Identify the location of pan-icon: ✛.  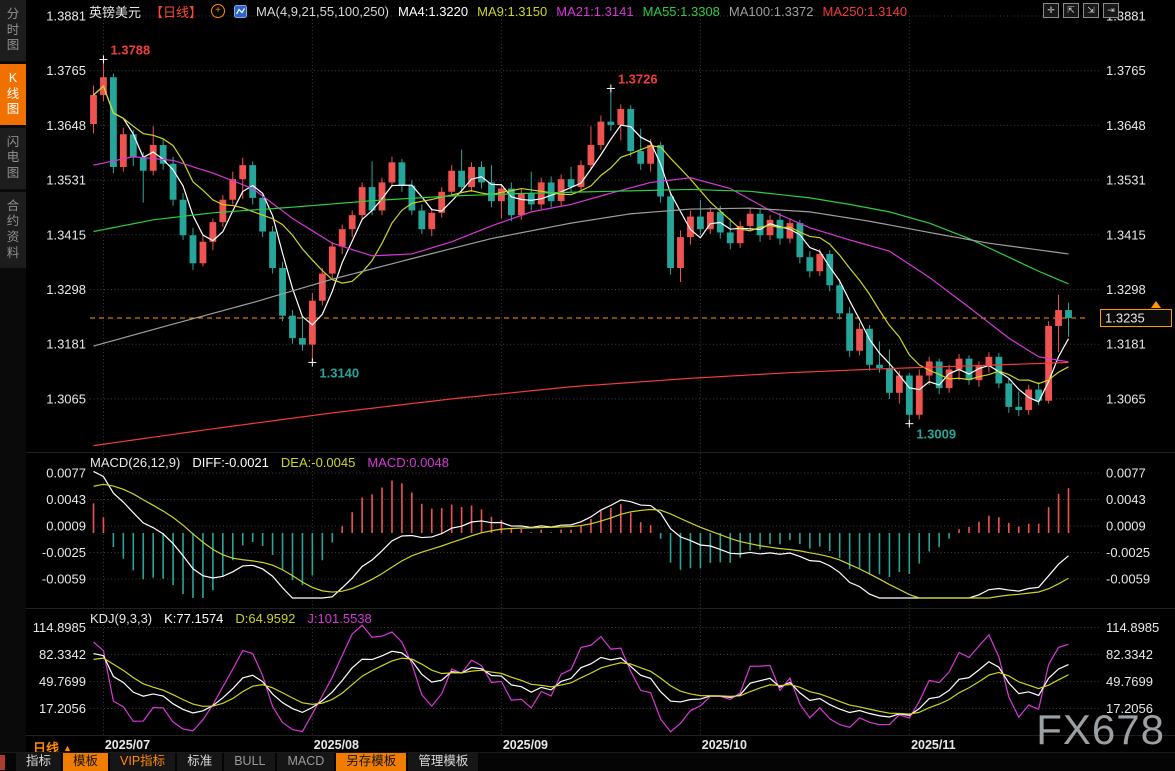
(1051, 10).